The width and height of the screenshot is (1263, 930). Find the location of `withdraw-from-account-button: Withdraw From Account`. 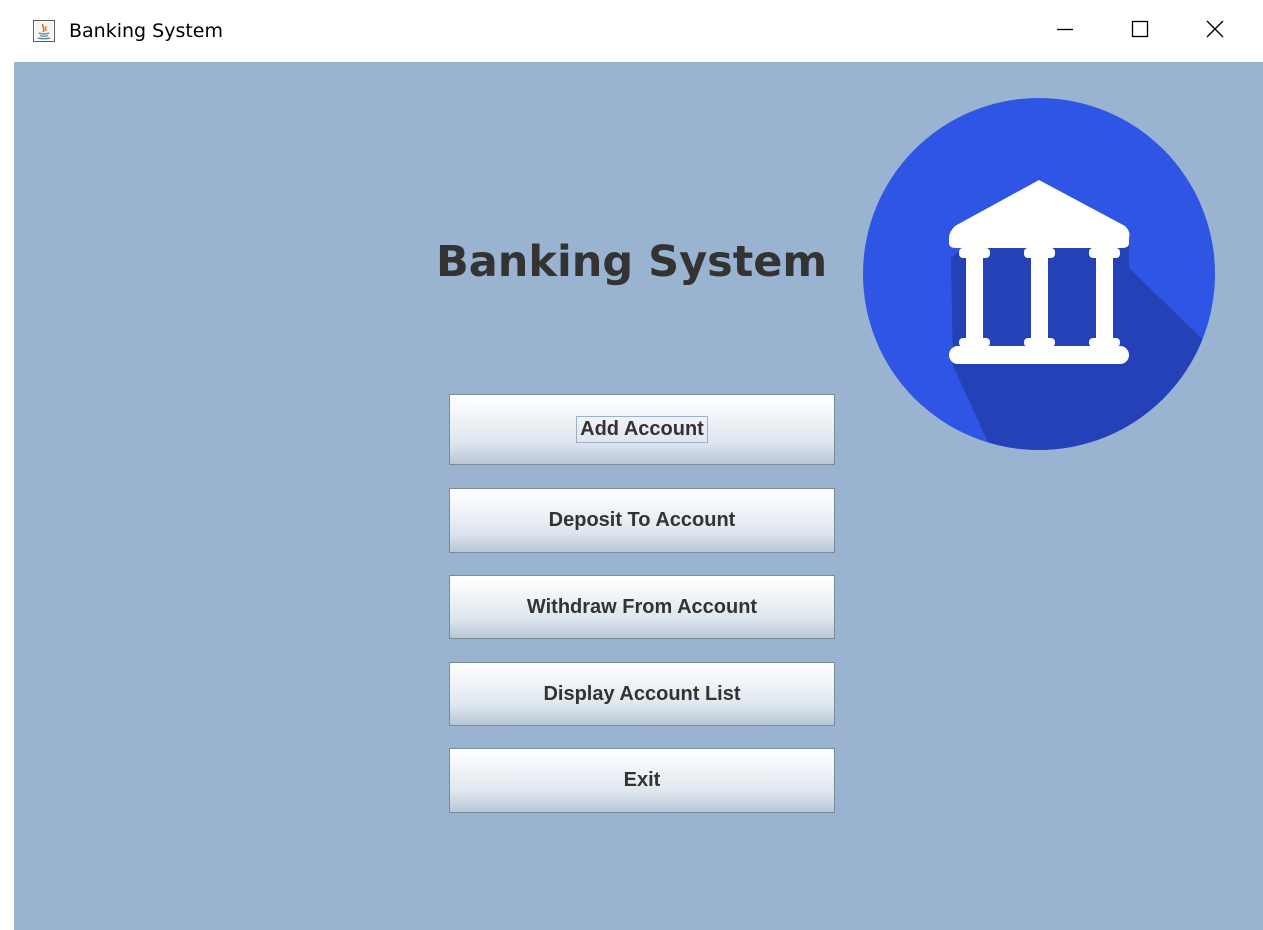

withdraw-from-account-button: Withdraw From Account is located at coordinates (642, 607).